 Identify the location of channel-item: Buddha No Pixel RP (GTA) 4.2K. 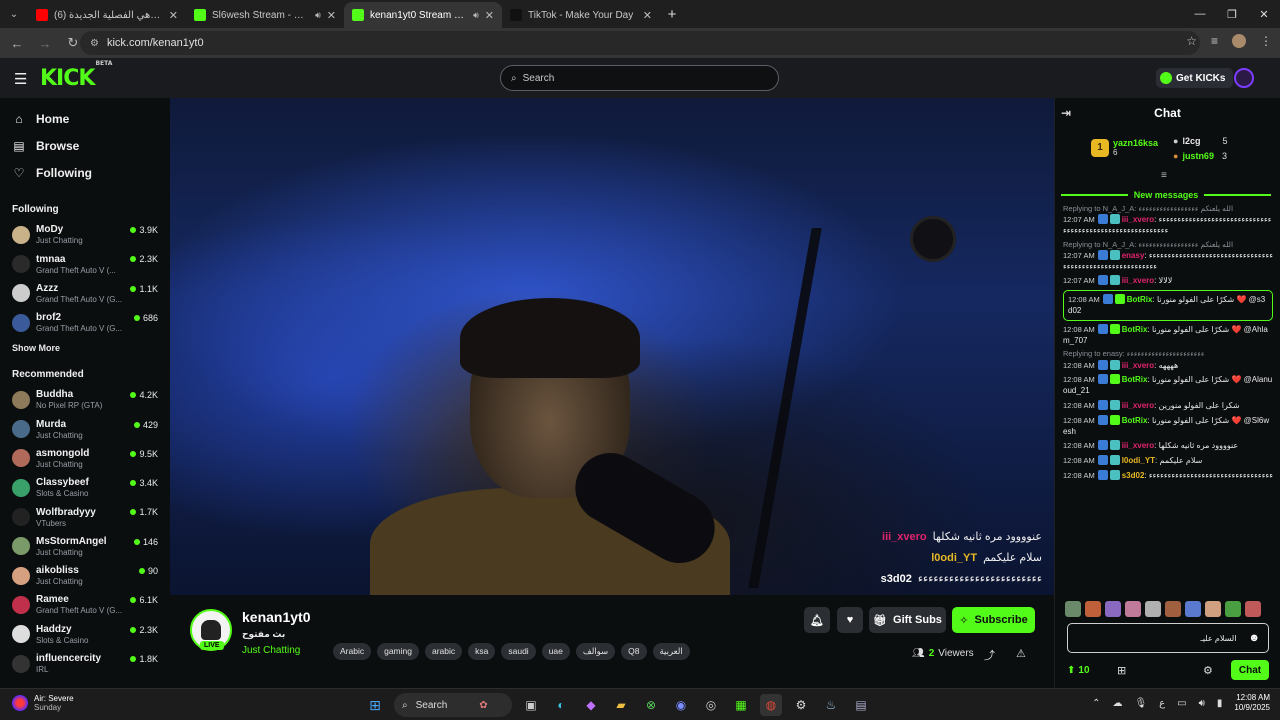
(85, 399).